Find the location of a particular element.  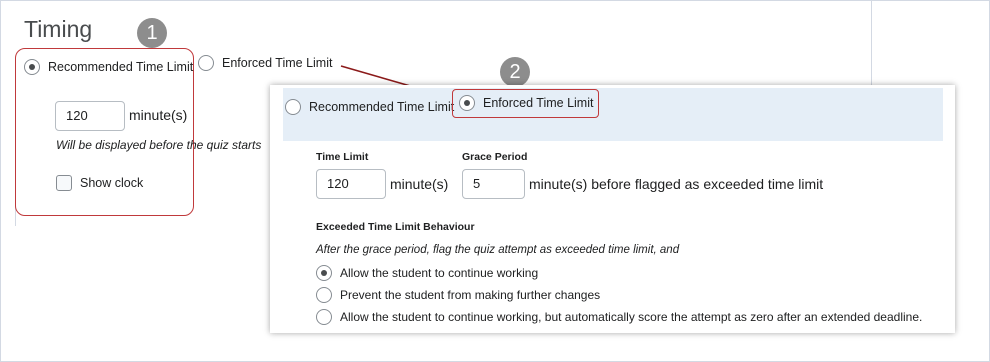

time-limit-type-row is located at coordinates (613, 114).